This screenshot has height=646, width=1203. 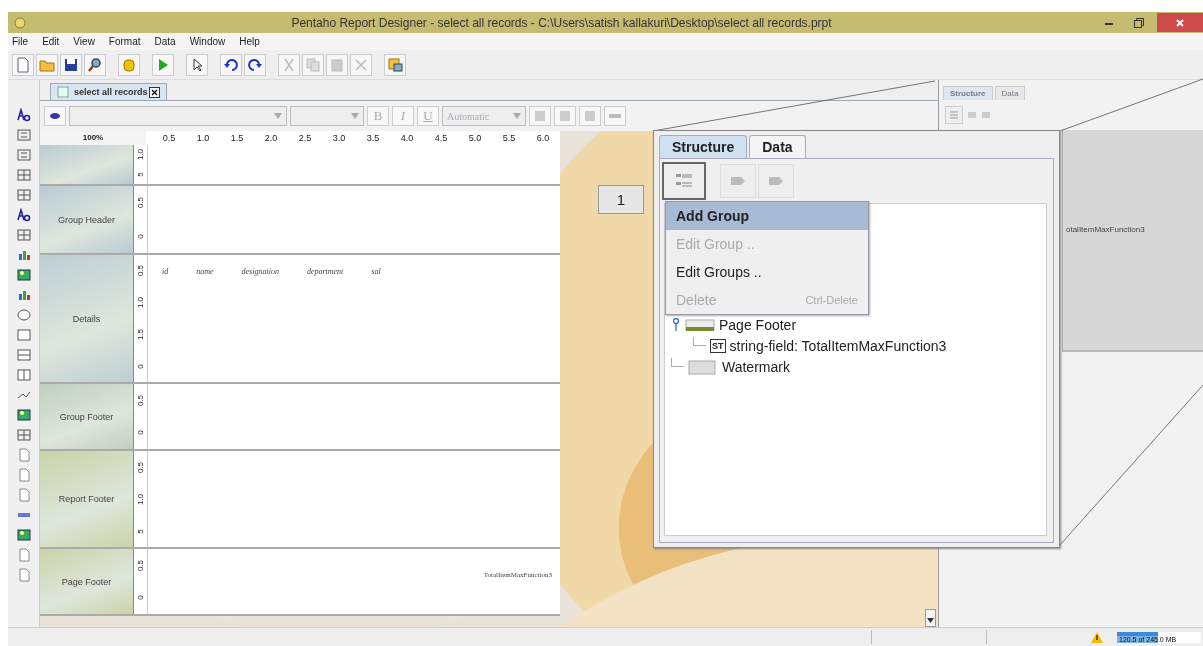 I want to click on watermark-icon, so click(x=703, y=366).